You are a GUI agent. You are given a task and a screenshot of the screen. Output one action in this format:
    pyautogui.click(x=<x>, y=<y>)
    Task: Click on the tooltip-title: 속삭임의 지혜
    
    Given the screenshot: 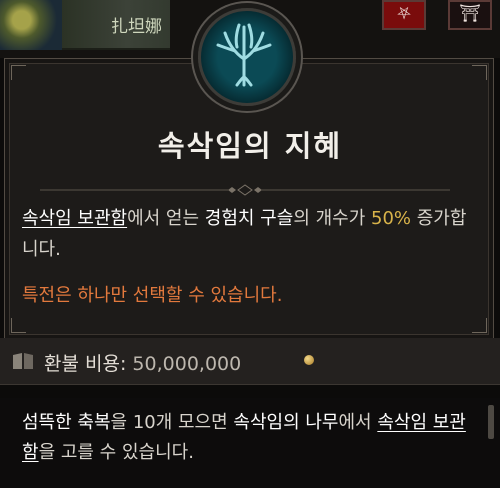 What is the action you would take?
    pyautogui.click(x=250, y=146)
    